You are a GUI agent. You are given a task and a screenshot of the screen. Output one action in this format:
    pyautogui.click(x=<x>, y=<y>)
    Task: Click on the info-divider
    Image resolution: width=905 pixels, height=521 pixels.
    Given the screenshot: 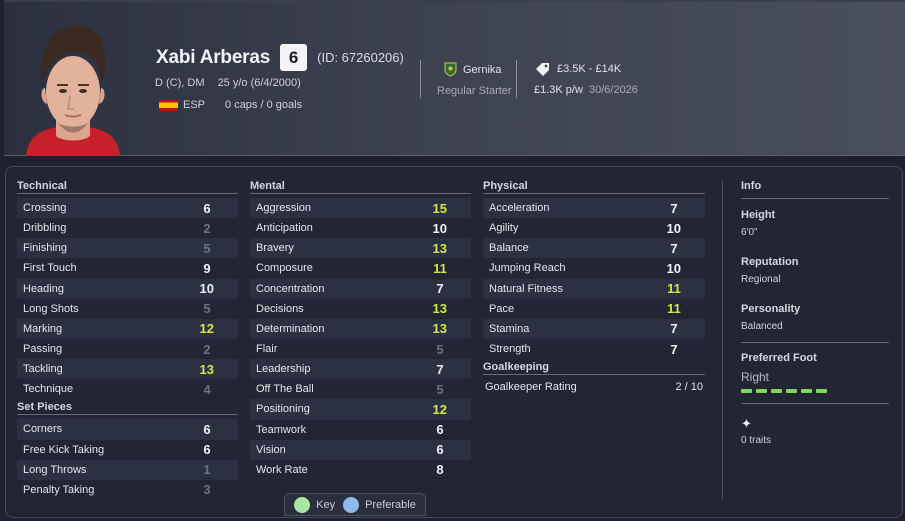 What is the action you would take?
    pyautogui.click(x=722, y=340)
    